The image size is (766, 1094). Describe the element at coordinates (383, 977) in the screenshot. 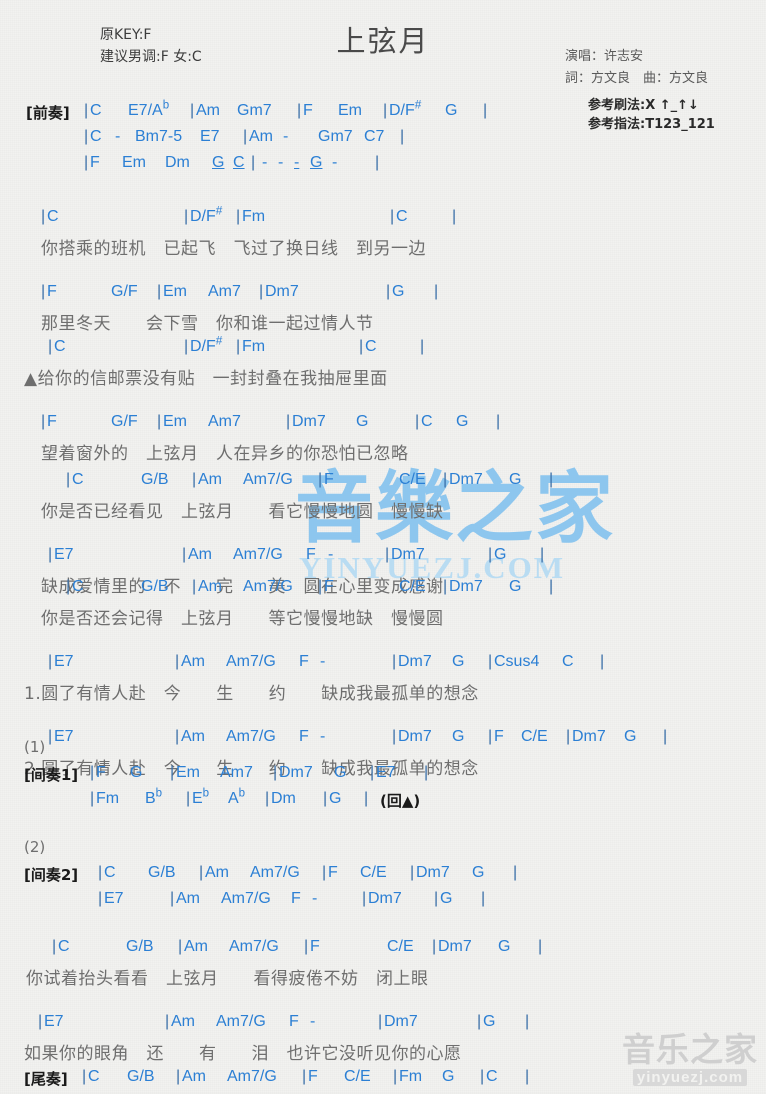

I see `lyric-line: 你试着抬头看看 上弦月 看得疲倦不妨 闭上眼` at that location.